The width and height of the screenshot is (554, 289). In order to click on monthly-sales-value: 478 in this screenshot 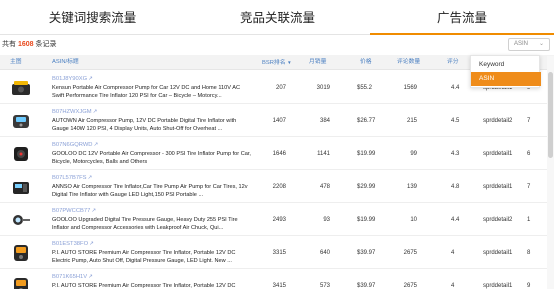, I will do `click(324, 187)`.